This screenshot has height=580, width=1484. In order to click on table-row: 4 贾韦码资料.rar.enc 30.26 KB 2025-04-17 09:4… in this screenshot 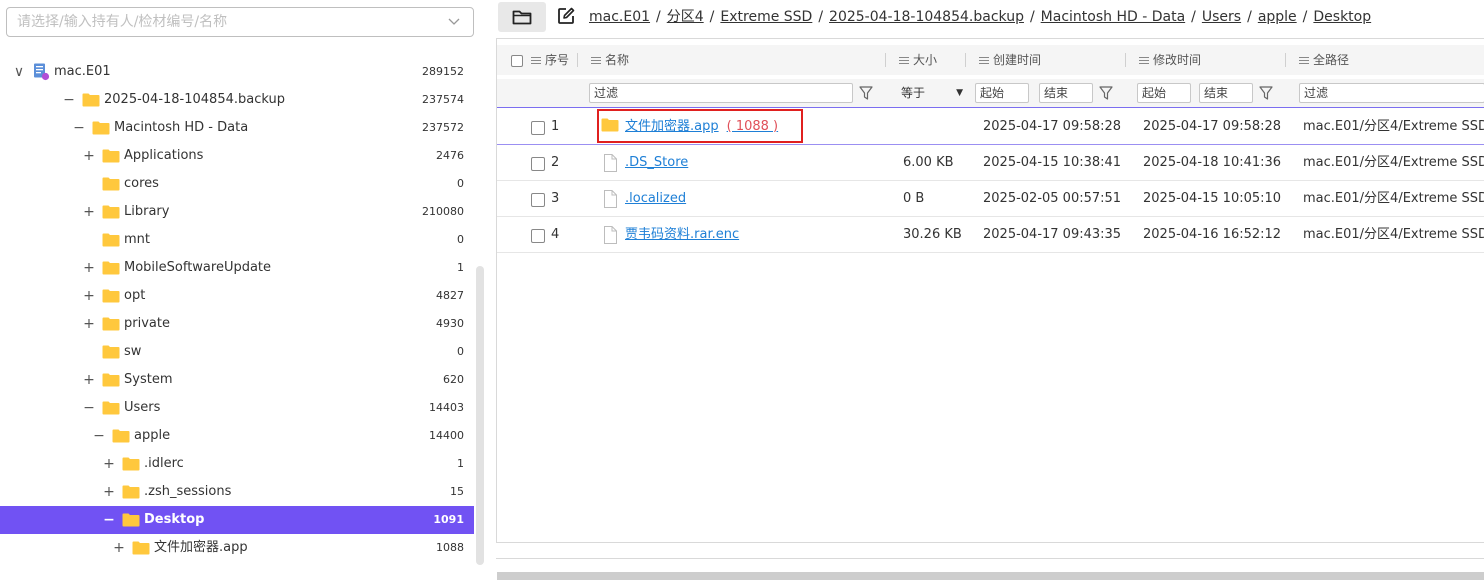, I will do `click(990, 235)`.